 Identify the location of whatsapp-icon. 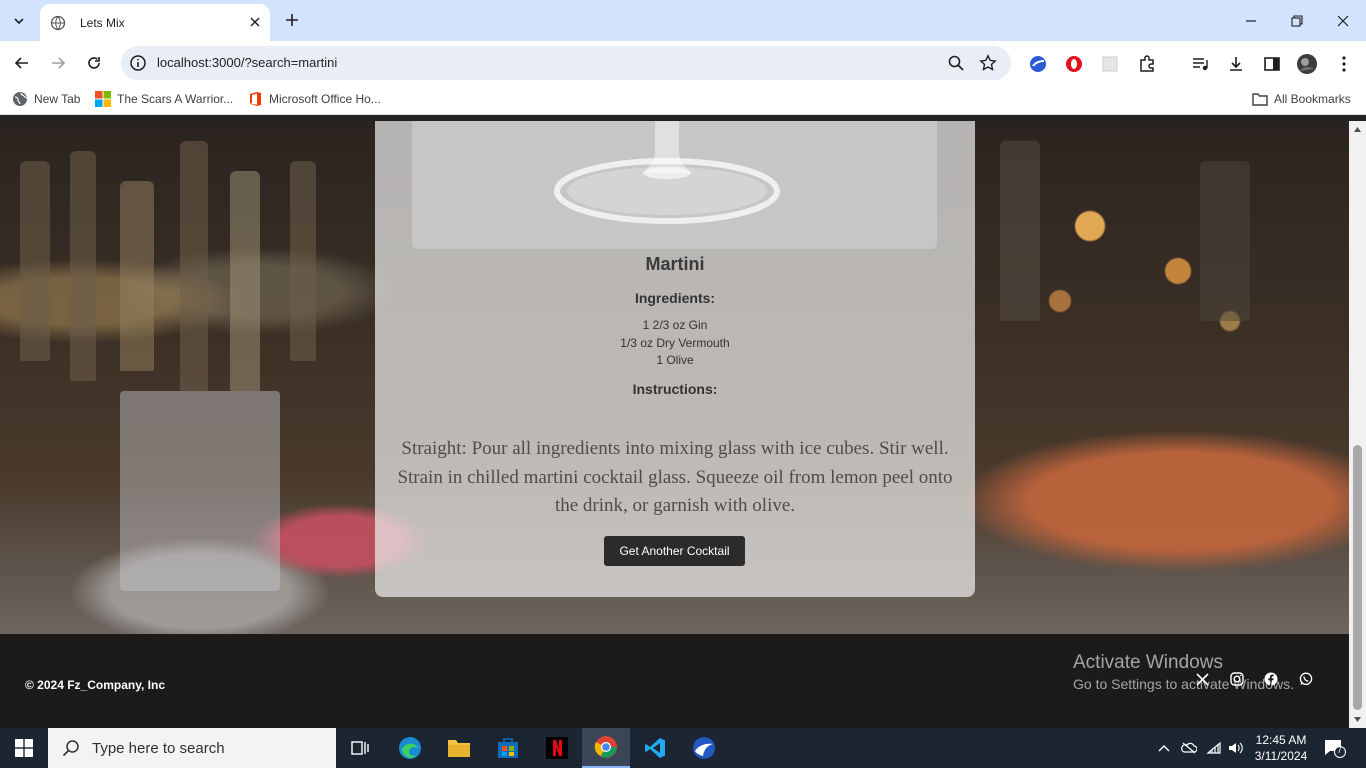
(1306, 679).